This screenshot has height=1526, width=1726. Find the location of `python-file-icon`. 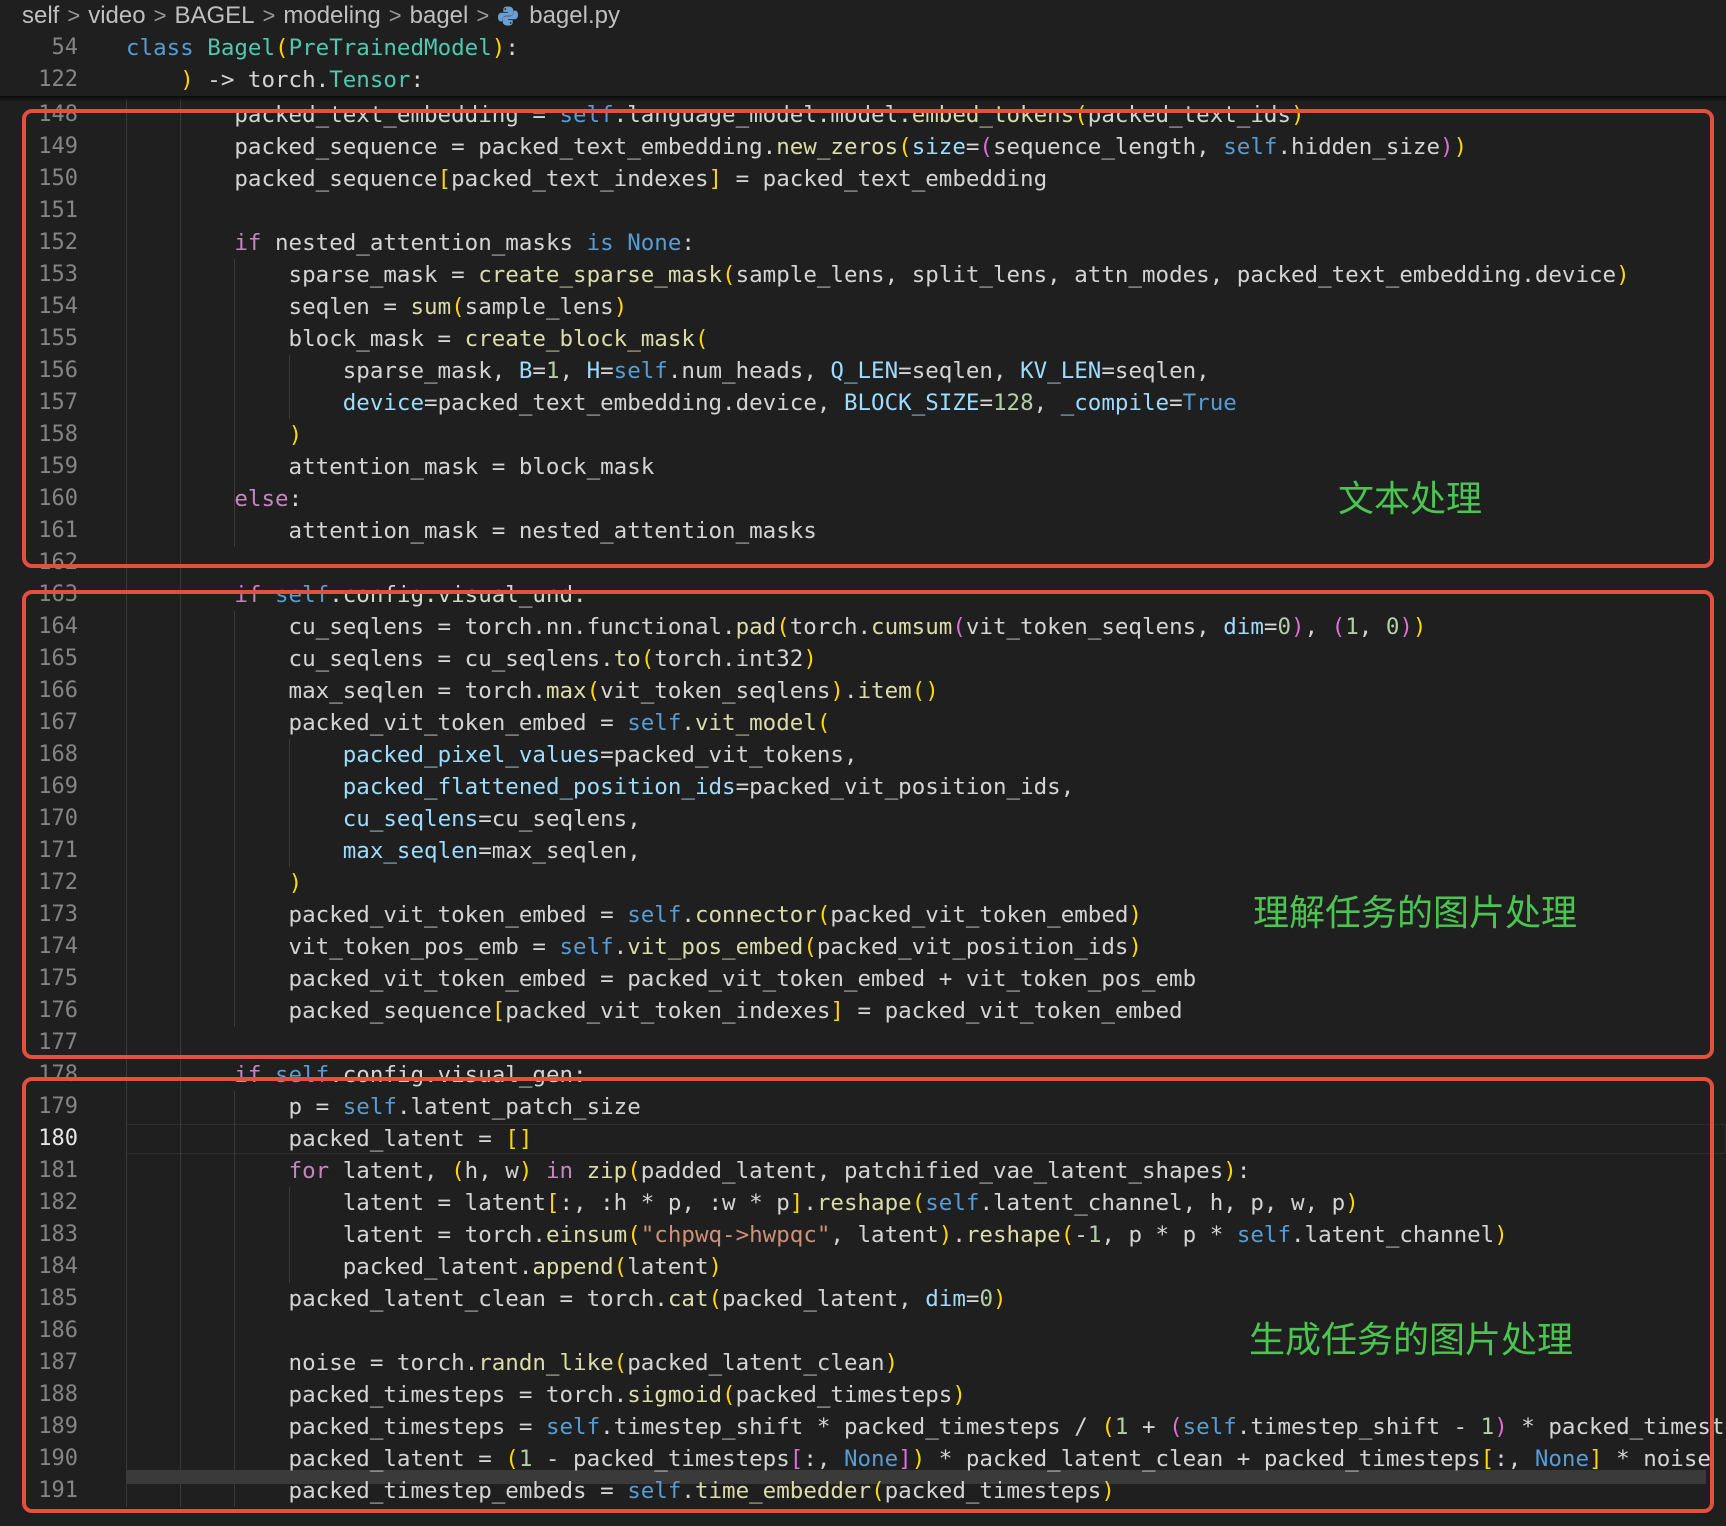

python-file-icon is located at coordinates (508, 16).